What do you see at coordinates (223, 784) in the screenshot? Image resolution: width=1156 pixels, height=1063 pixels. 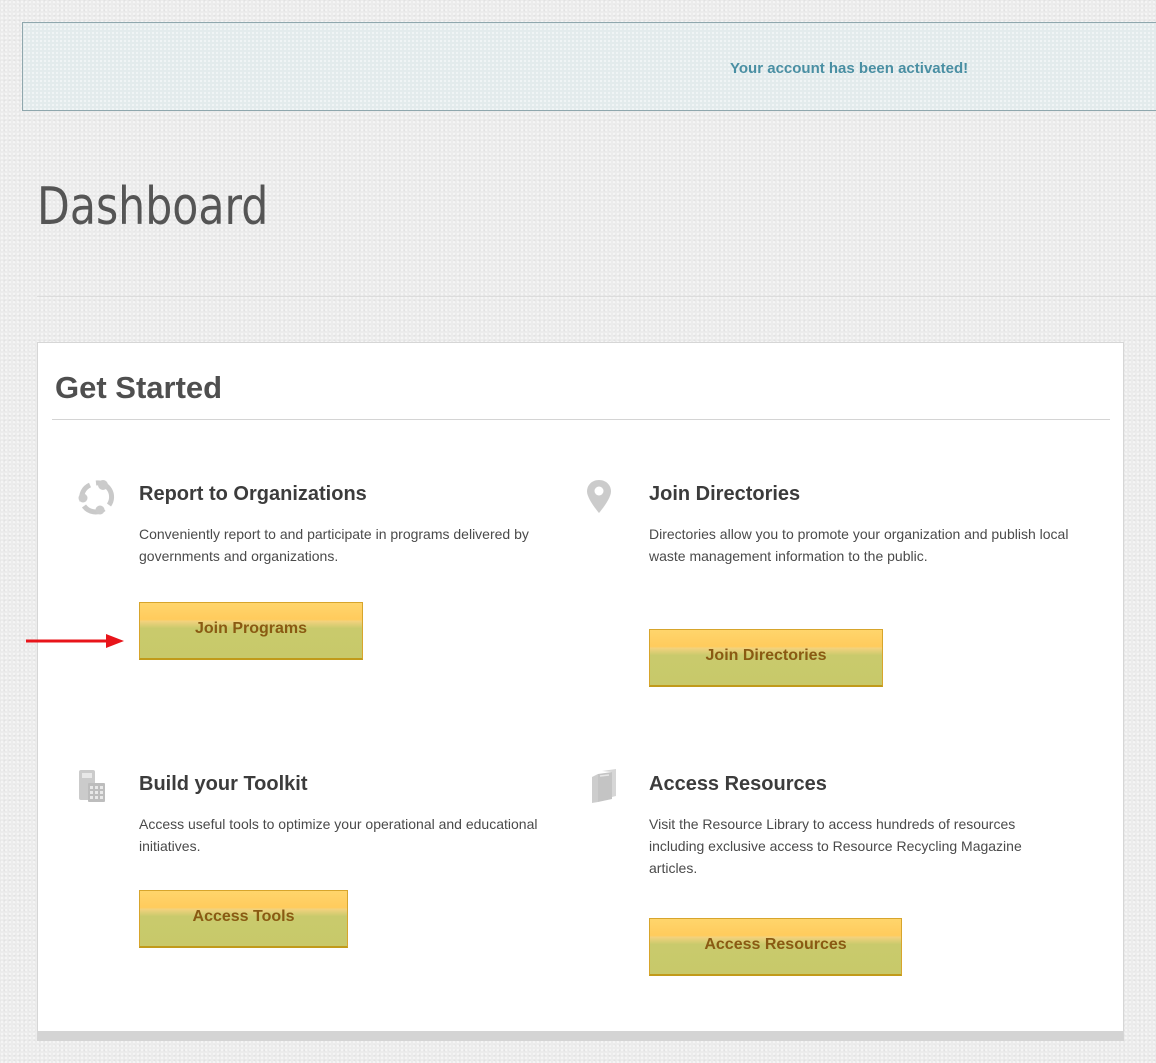 I see `build-your-toolkit-title: Build your Toolkit` at bounding box center [223, 784].